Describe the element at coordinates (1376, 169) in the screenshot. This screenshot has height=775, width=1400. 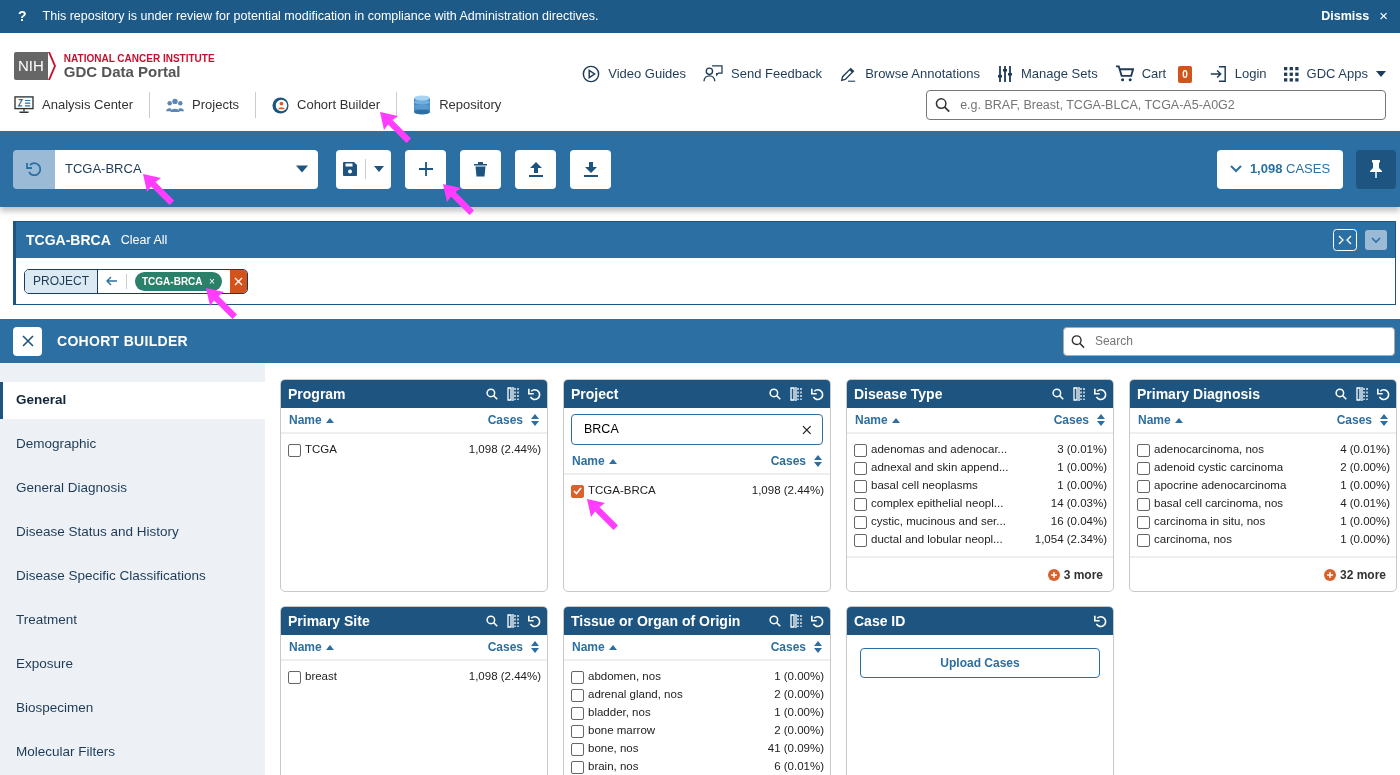
I see `pin-button` at that location.